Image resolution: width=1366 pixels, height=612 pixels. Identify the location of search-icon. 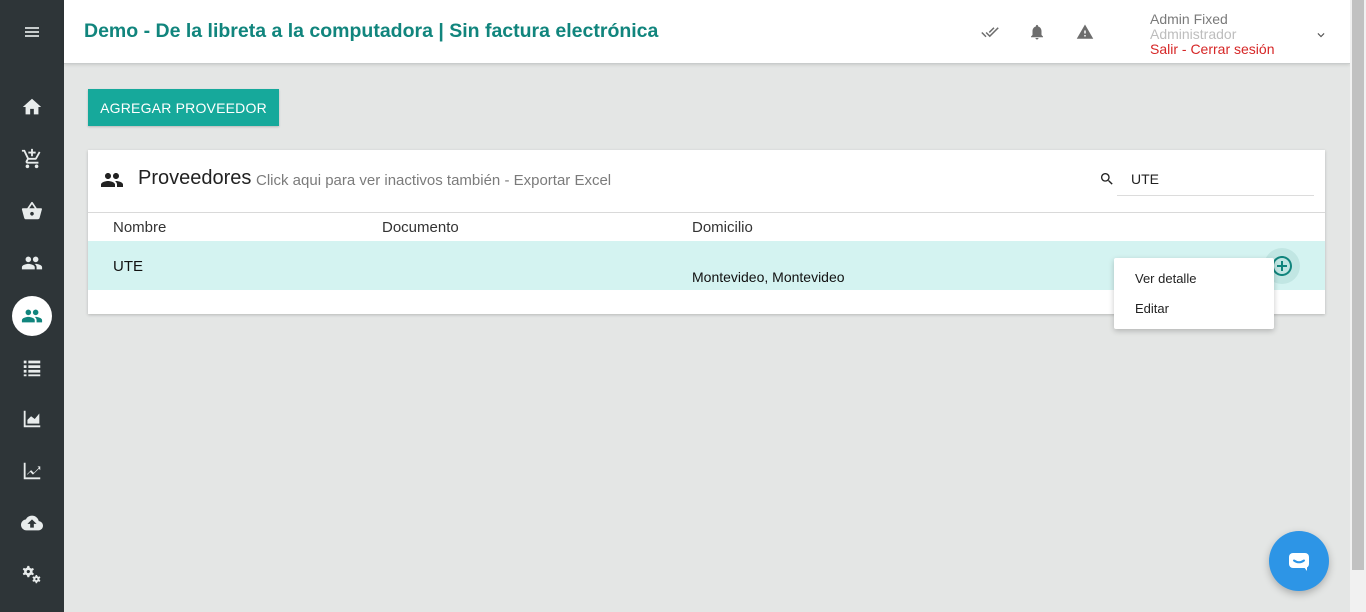
(1107, 179).